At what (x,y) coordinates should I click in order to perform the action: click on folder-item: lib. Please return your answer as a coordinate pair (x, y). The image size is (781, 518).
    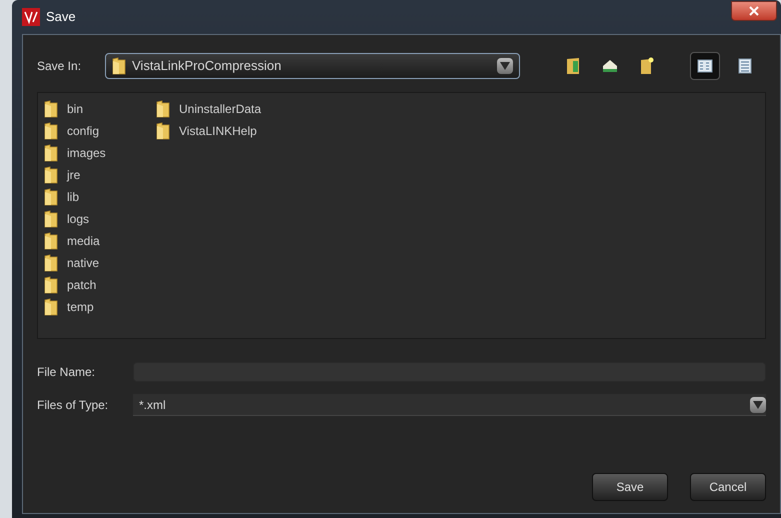
    Looking at the image, I should click on (84, 197).